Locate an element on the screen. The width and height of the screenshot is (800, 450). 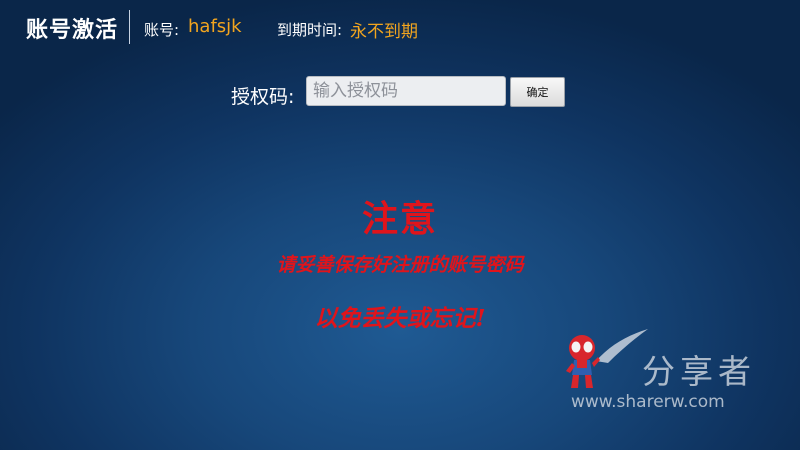
page-title: 账号激活 is located at coordinates (72, 30).